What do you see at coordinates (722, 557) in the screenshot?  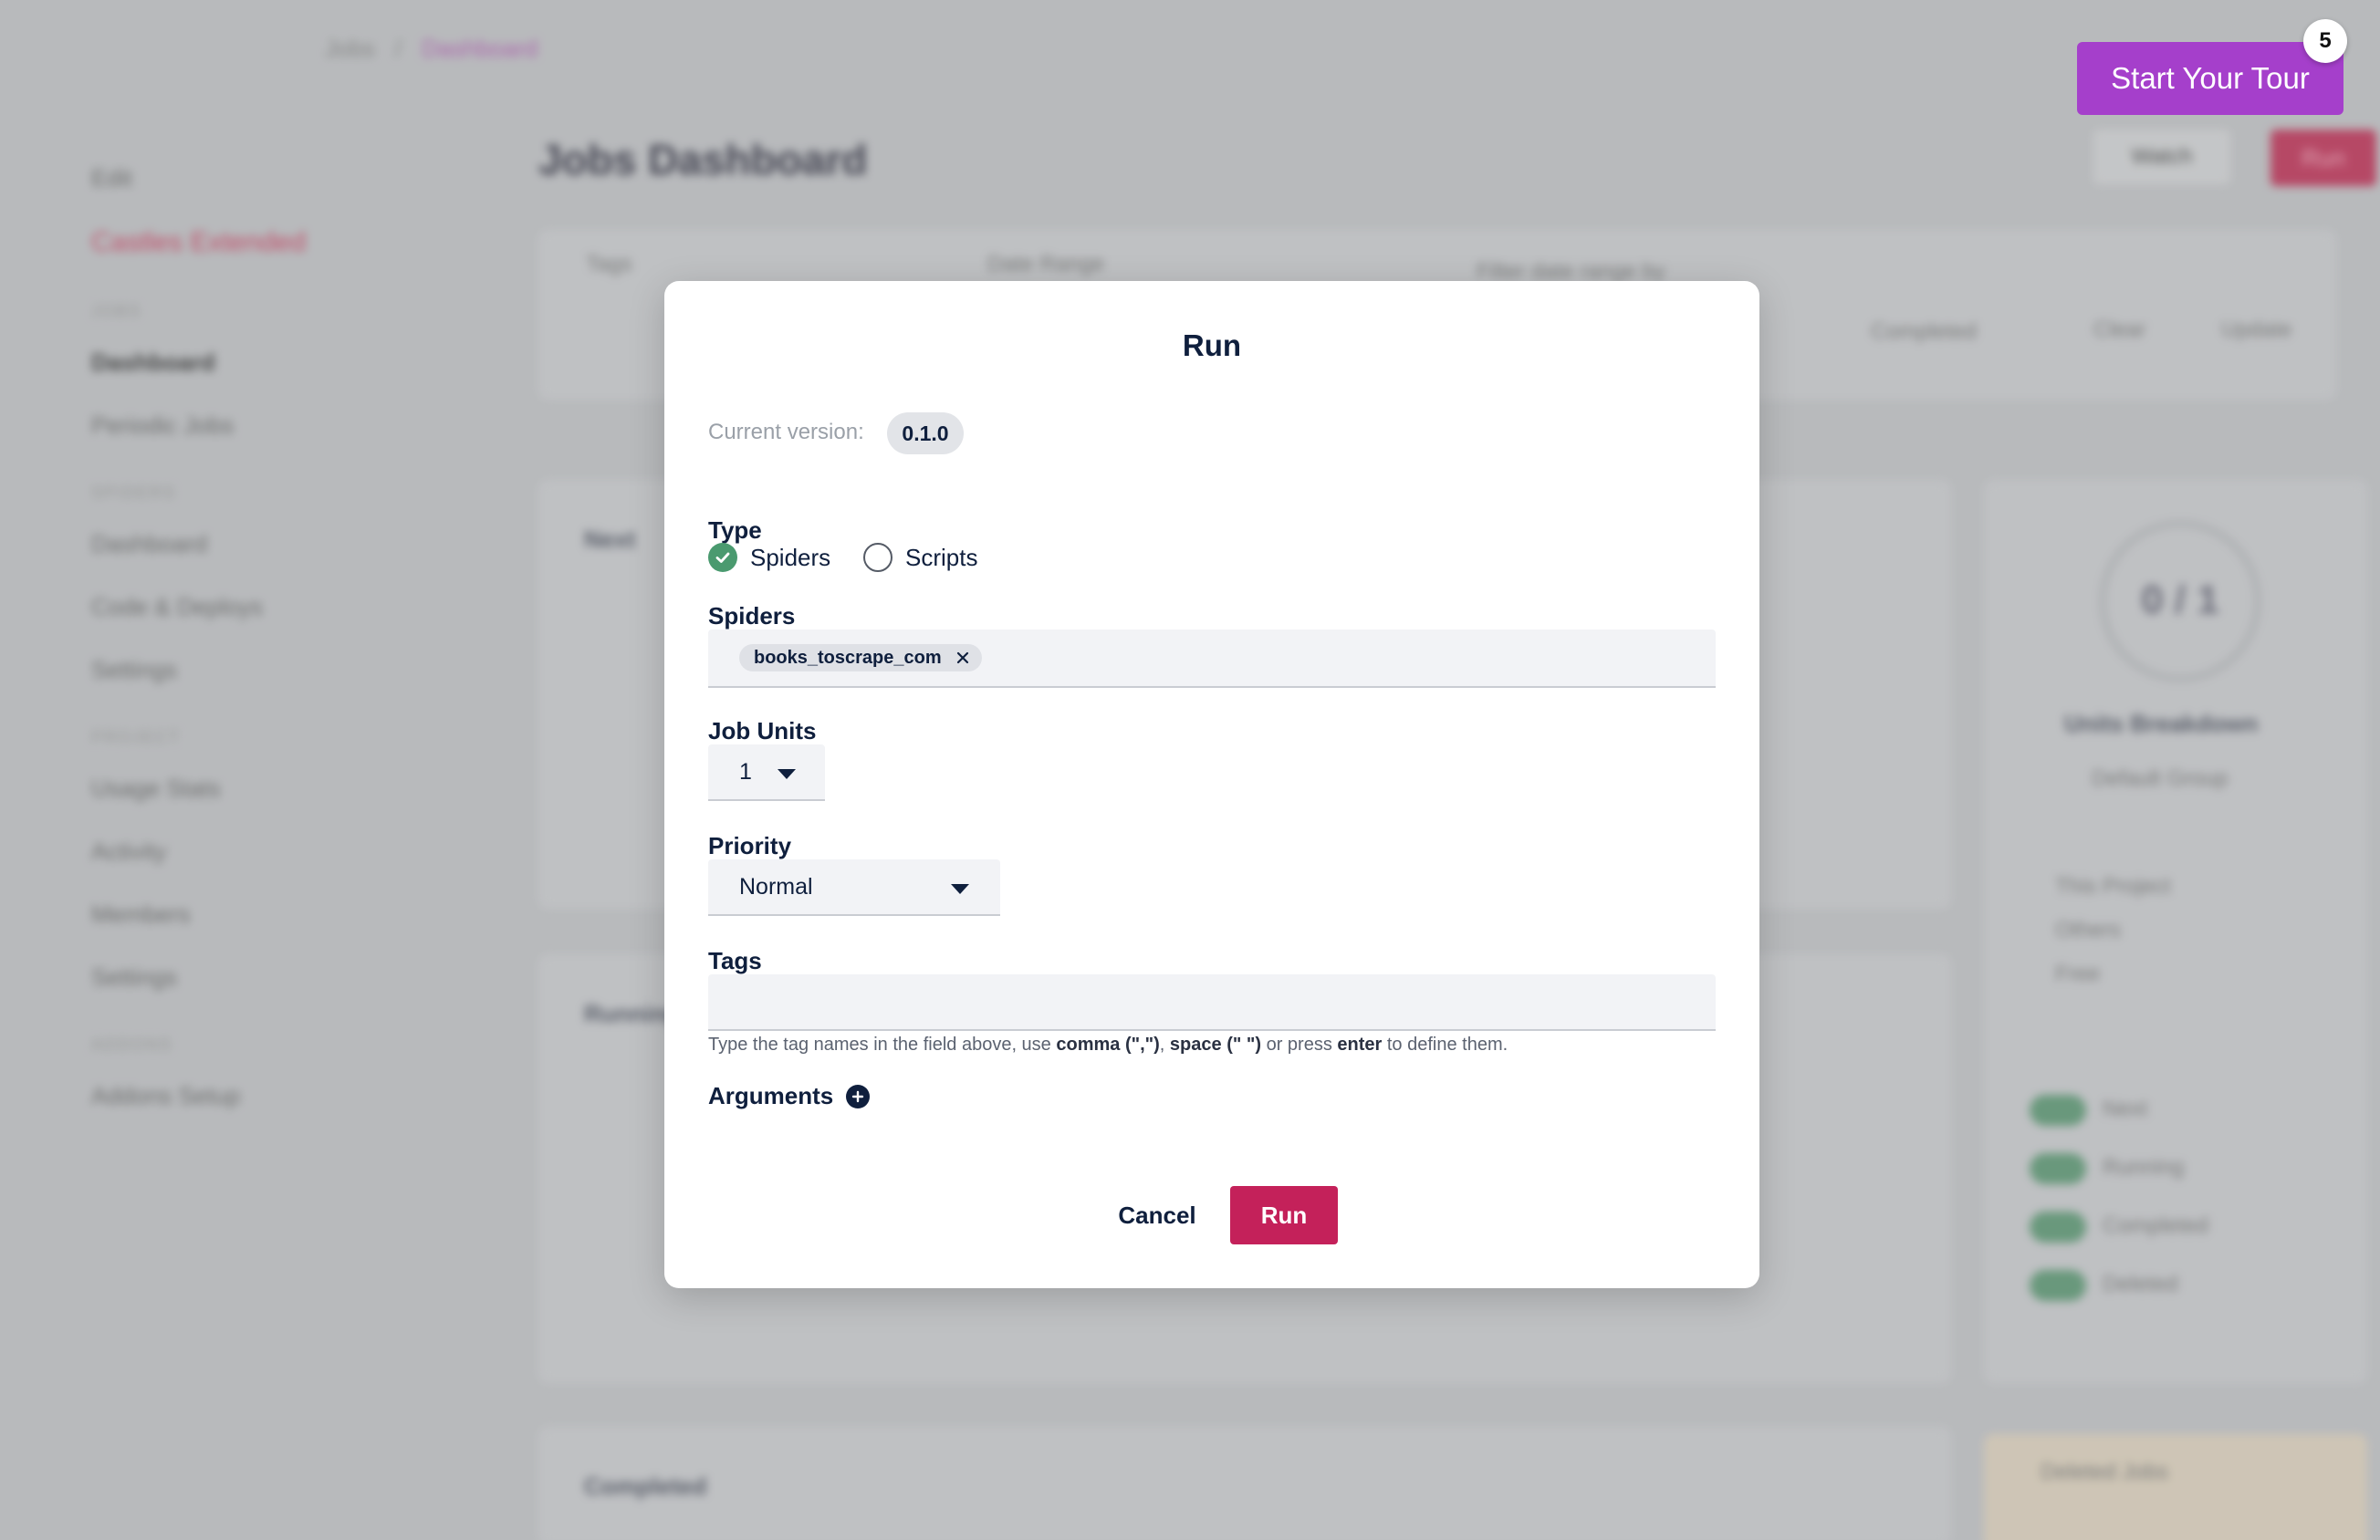 I see `check-icon` at bounding box center [722, 557].